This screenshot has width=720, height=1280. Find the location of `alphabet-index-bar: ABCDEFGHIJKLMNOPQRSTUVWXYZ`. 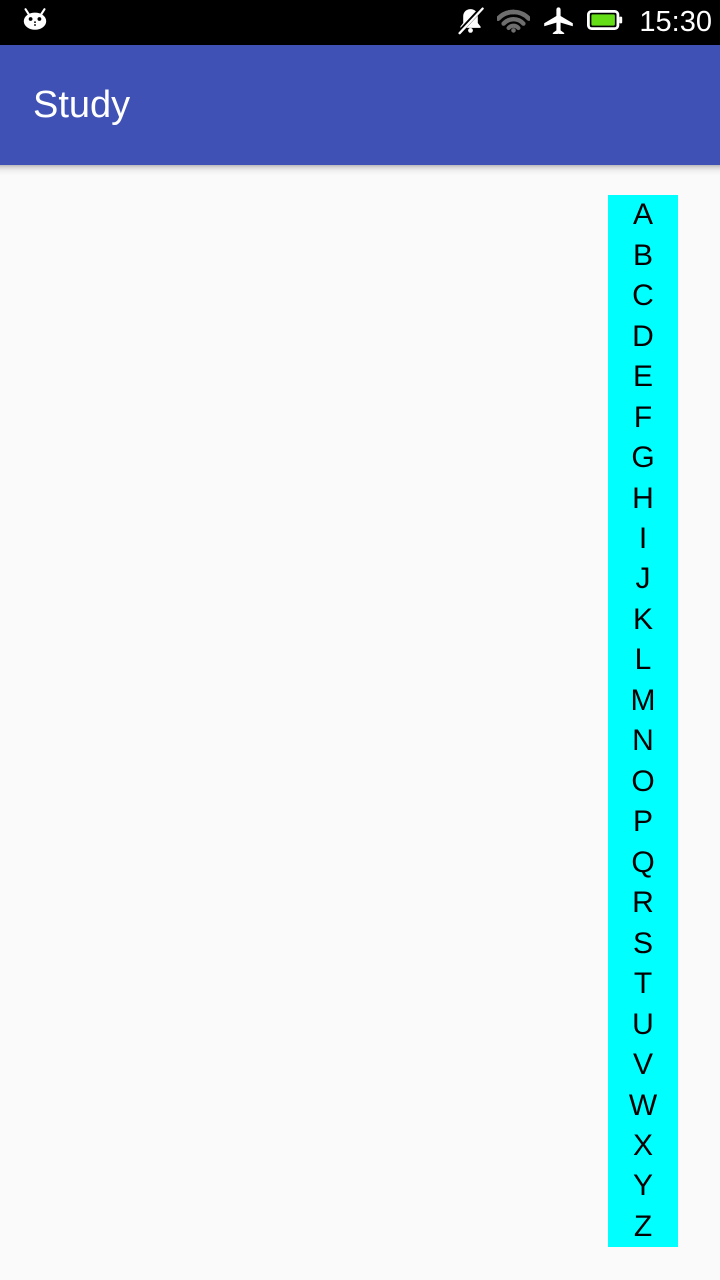

alphabet-index-bar: ABCDEFGHIJKLMNOPQRSTUVWXYZ is located at coordinates (643, 721).